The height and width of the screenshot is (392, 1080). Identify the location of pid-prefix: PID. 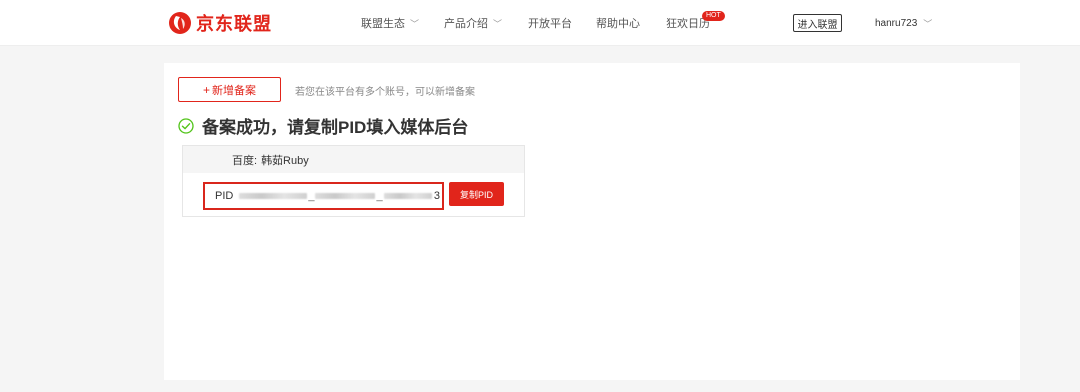
(224, 196).